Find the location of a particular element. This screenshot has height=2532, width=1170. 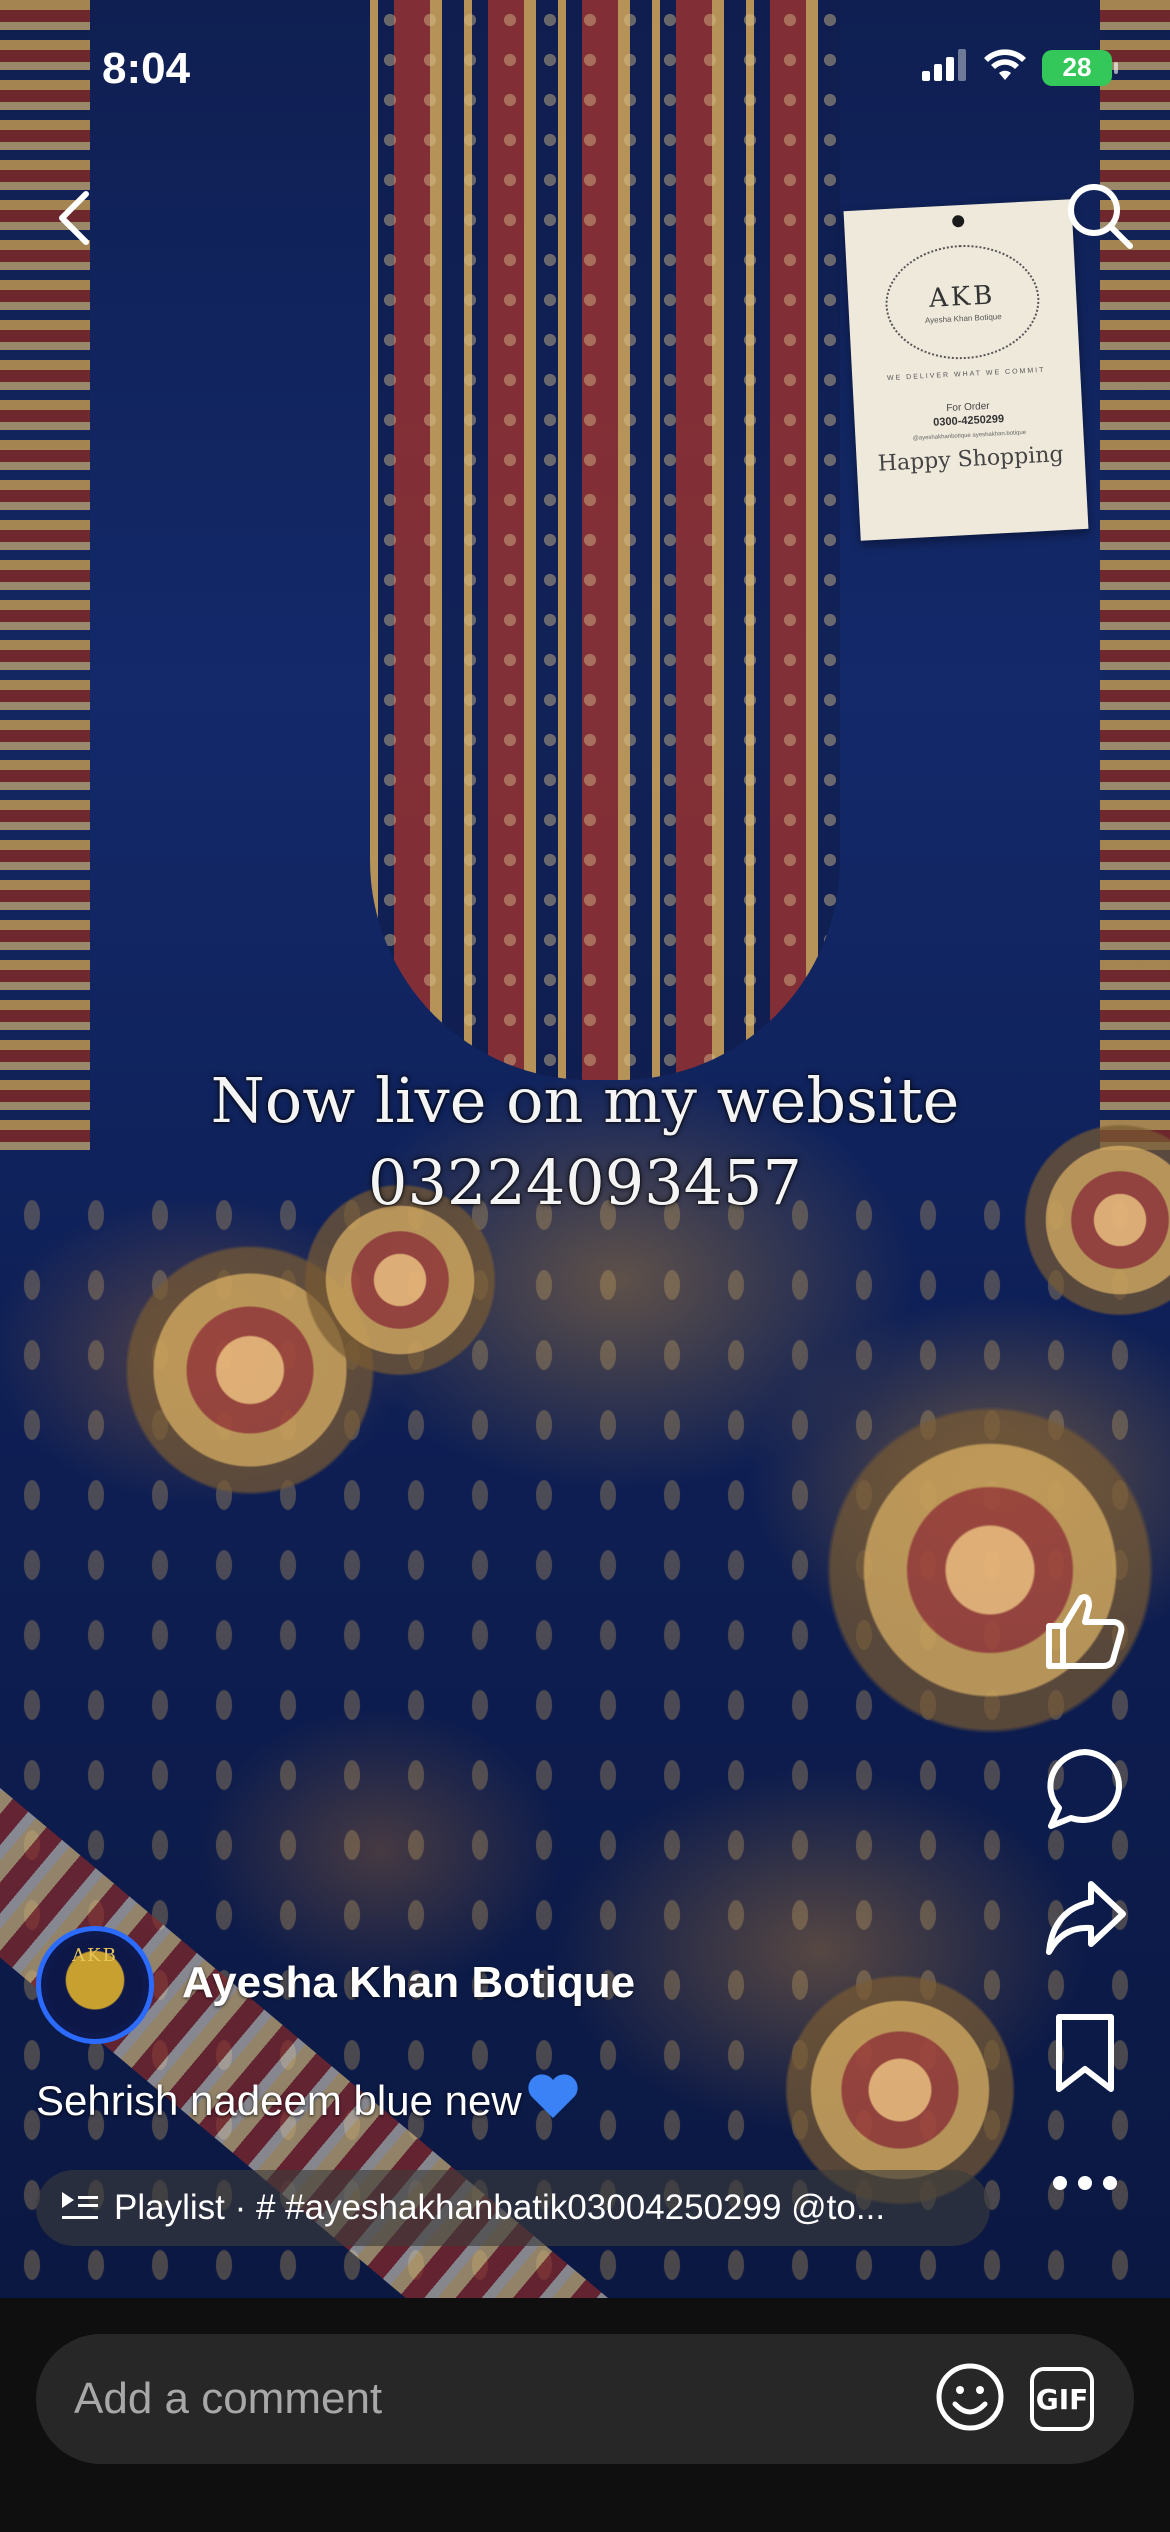

like-button is located at coordinates (1085, 1632).